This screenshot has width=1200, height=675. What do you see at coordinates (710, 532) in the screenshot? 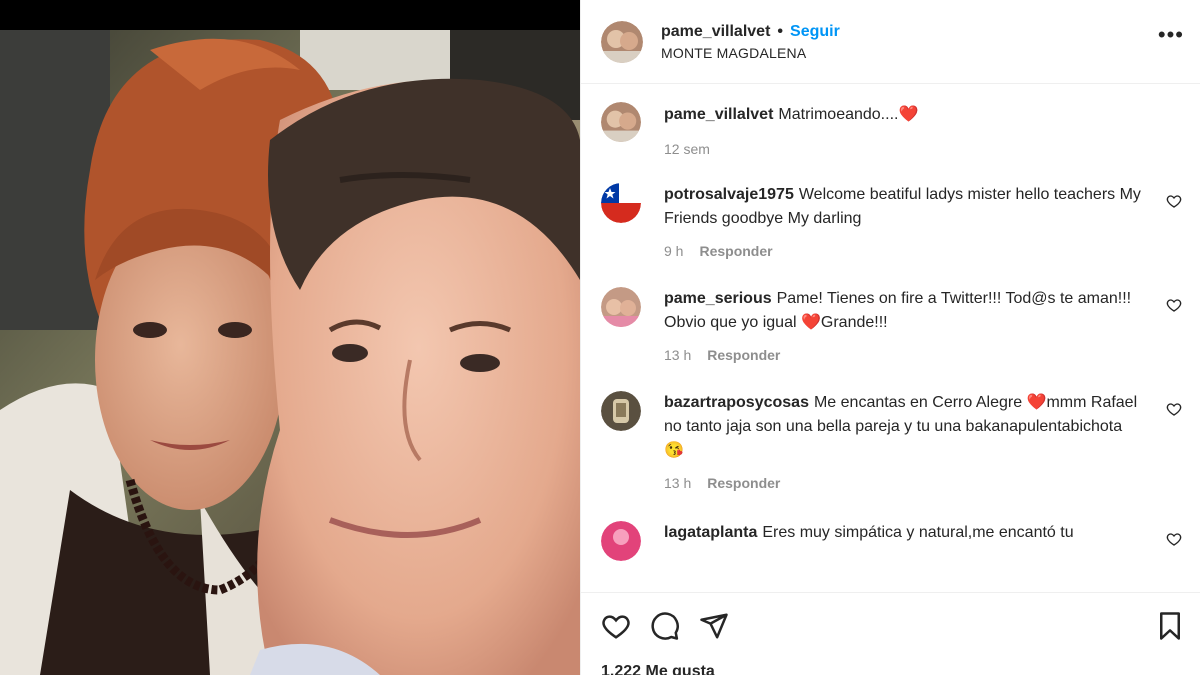
I see `comment-username: lagataplanta` at bounding box center [710, 532].